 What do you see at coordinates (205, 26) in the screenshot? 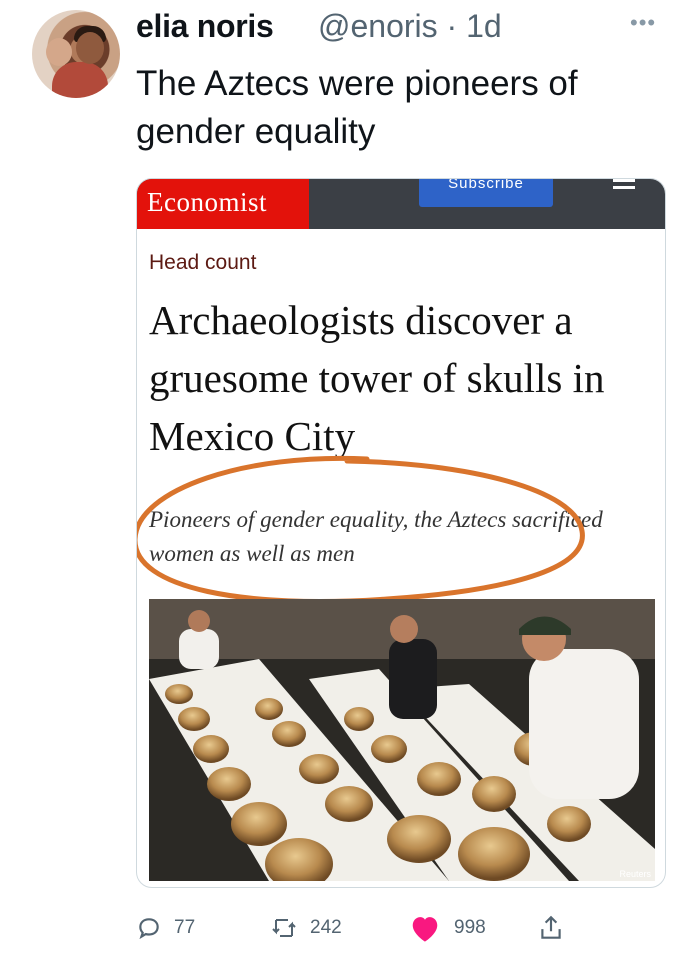
I see `author-name: elia noris` at bounding box center [205, 26].